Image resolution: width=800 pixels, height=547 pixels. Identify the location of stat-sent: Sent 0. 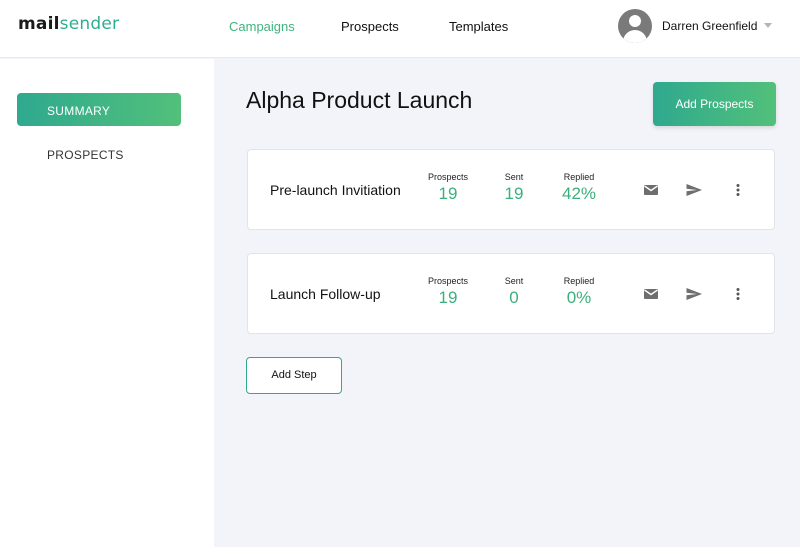
(514, 292).